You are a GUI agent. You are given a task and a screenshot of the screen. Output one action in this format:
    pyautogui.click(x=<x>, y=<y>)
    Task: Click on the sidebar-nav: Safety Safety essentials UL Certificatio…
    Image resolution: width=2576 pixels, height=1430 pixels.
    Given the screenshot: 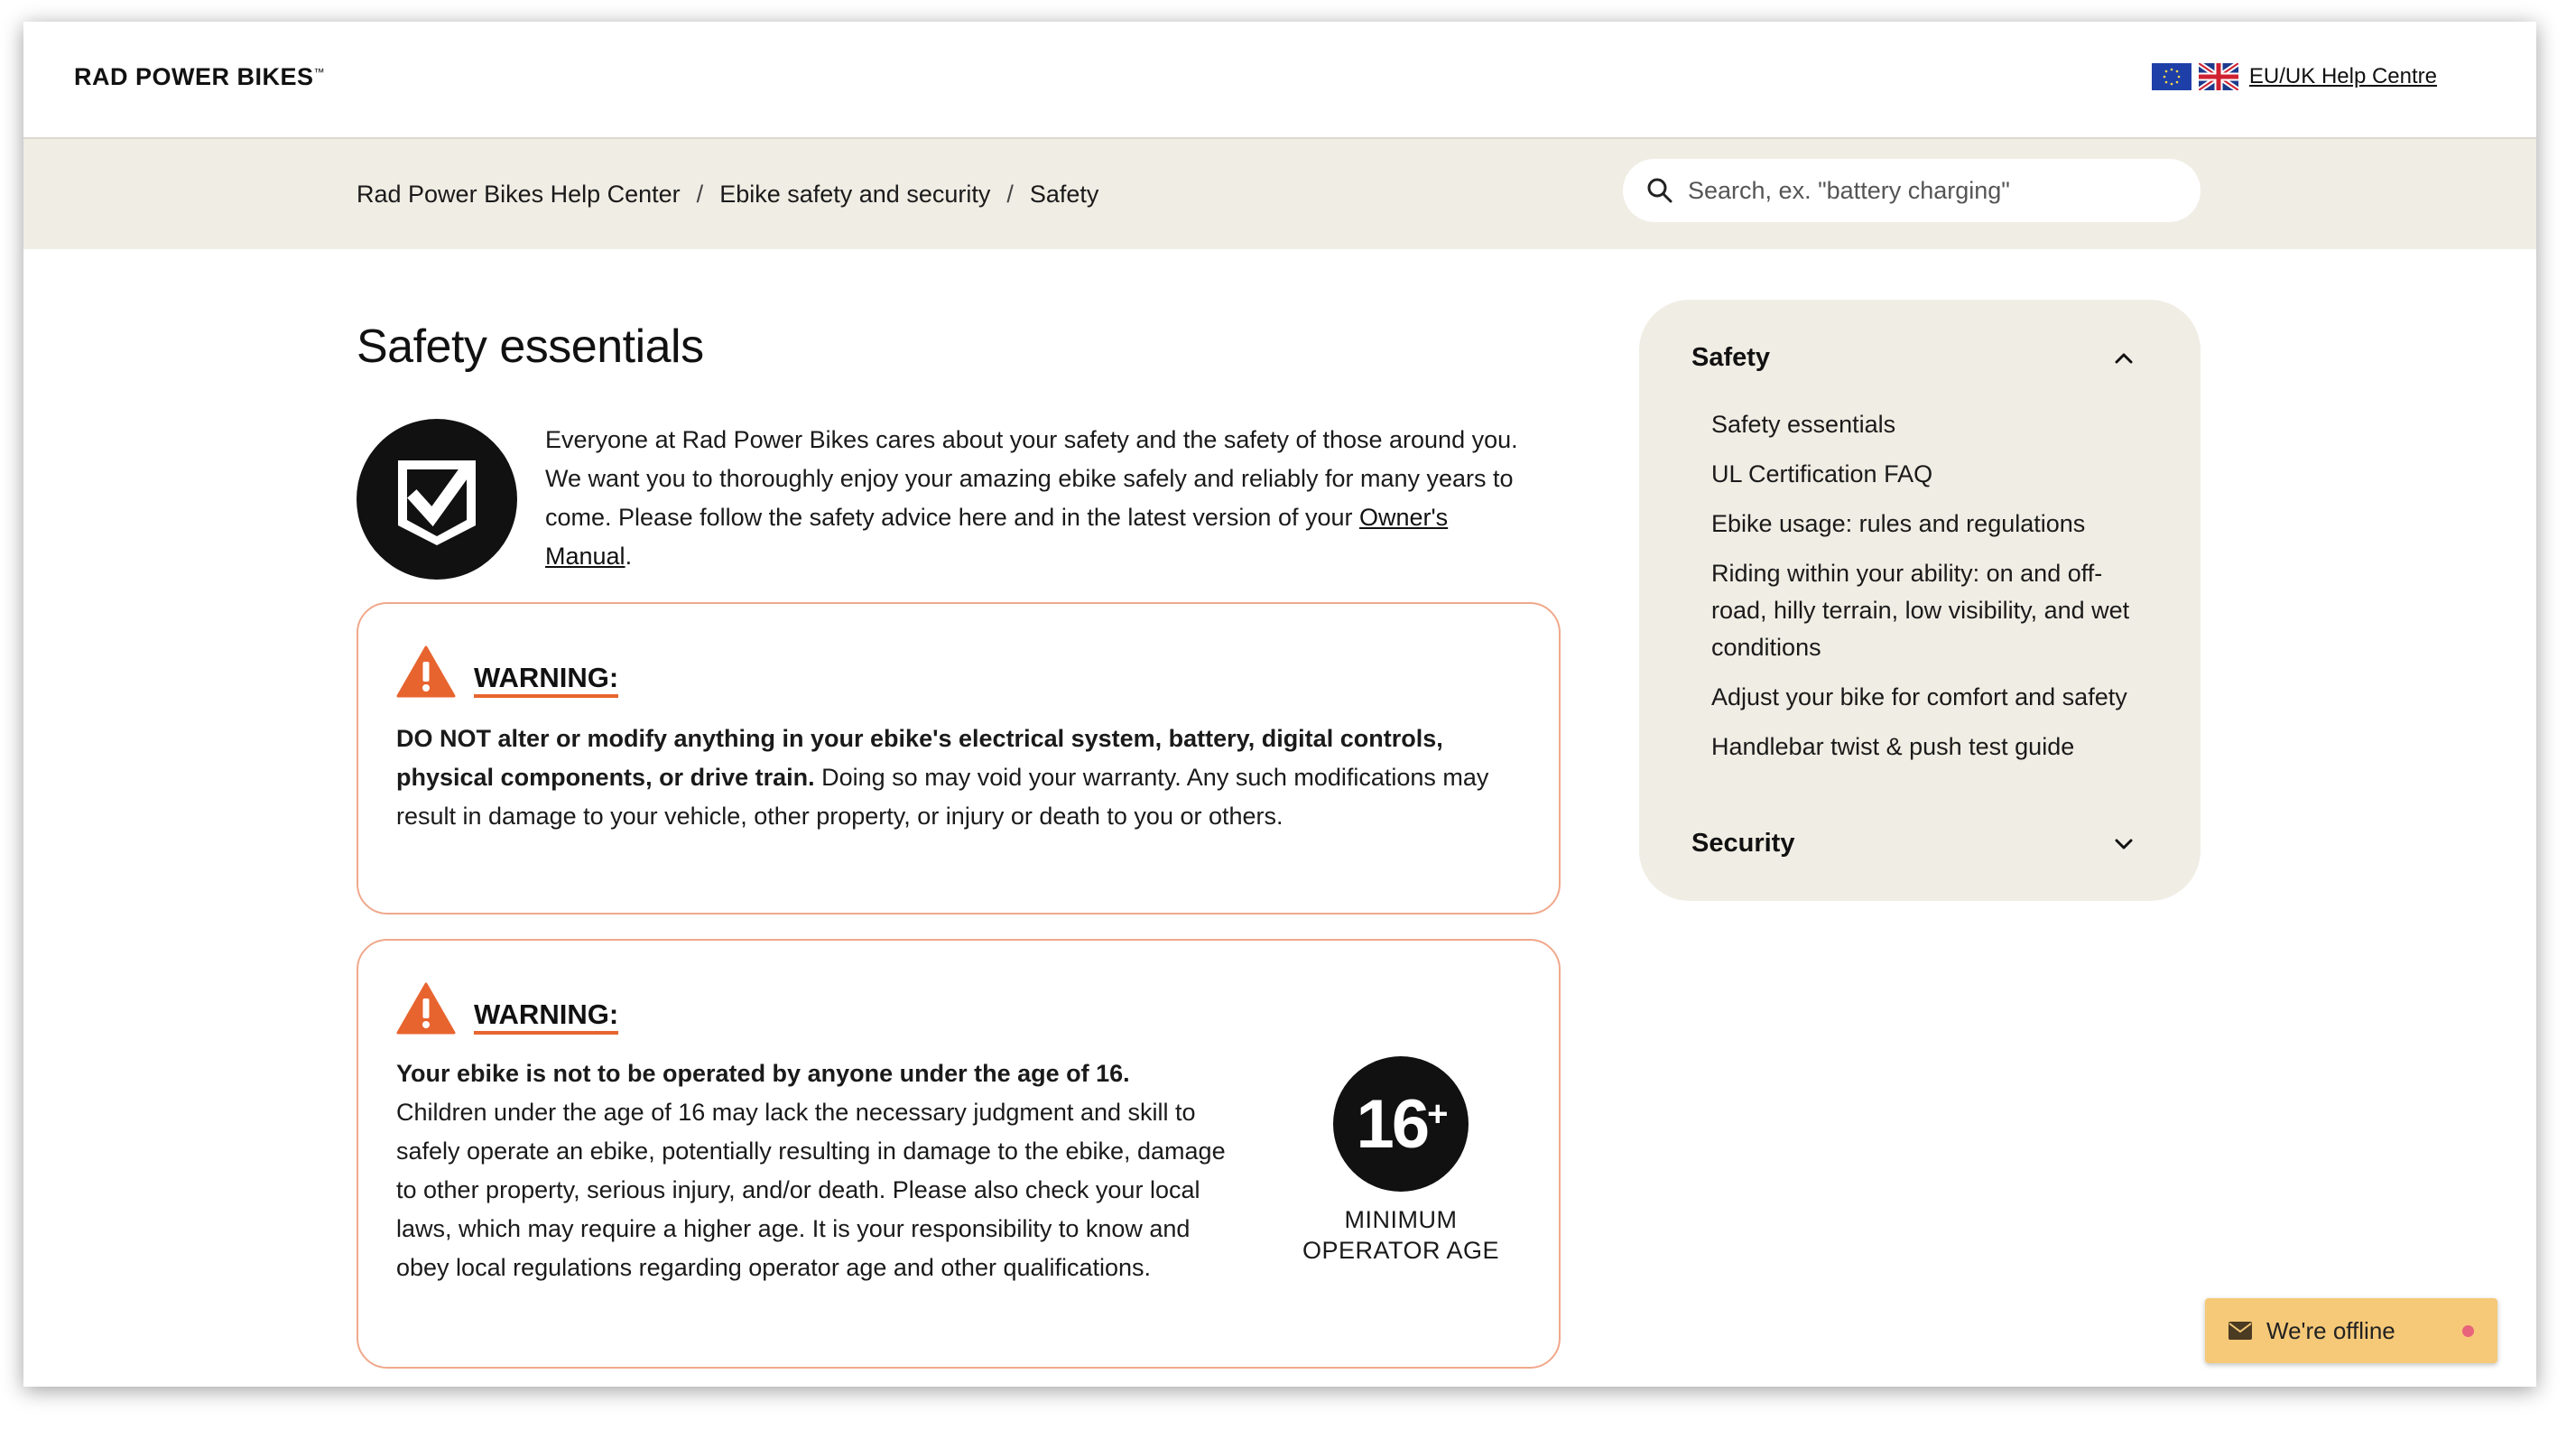 What is the action you would take?
    pyautogui.click(x=1920, y=600)
    